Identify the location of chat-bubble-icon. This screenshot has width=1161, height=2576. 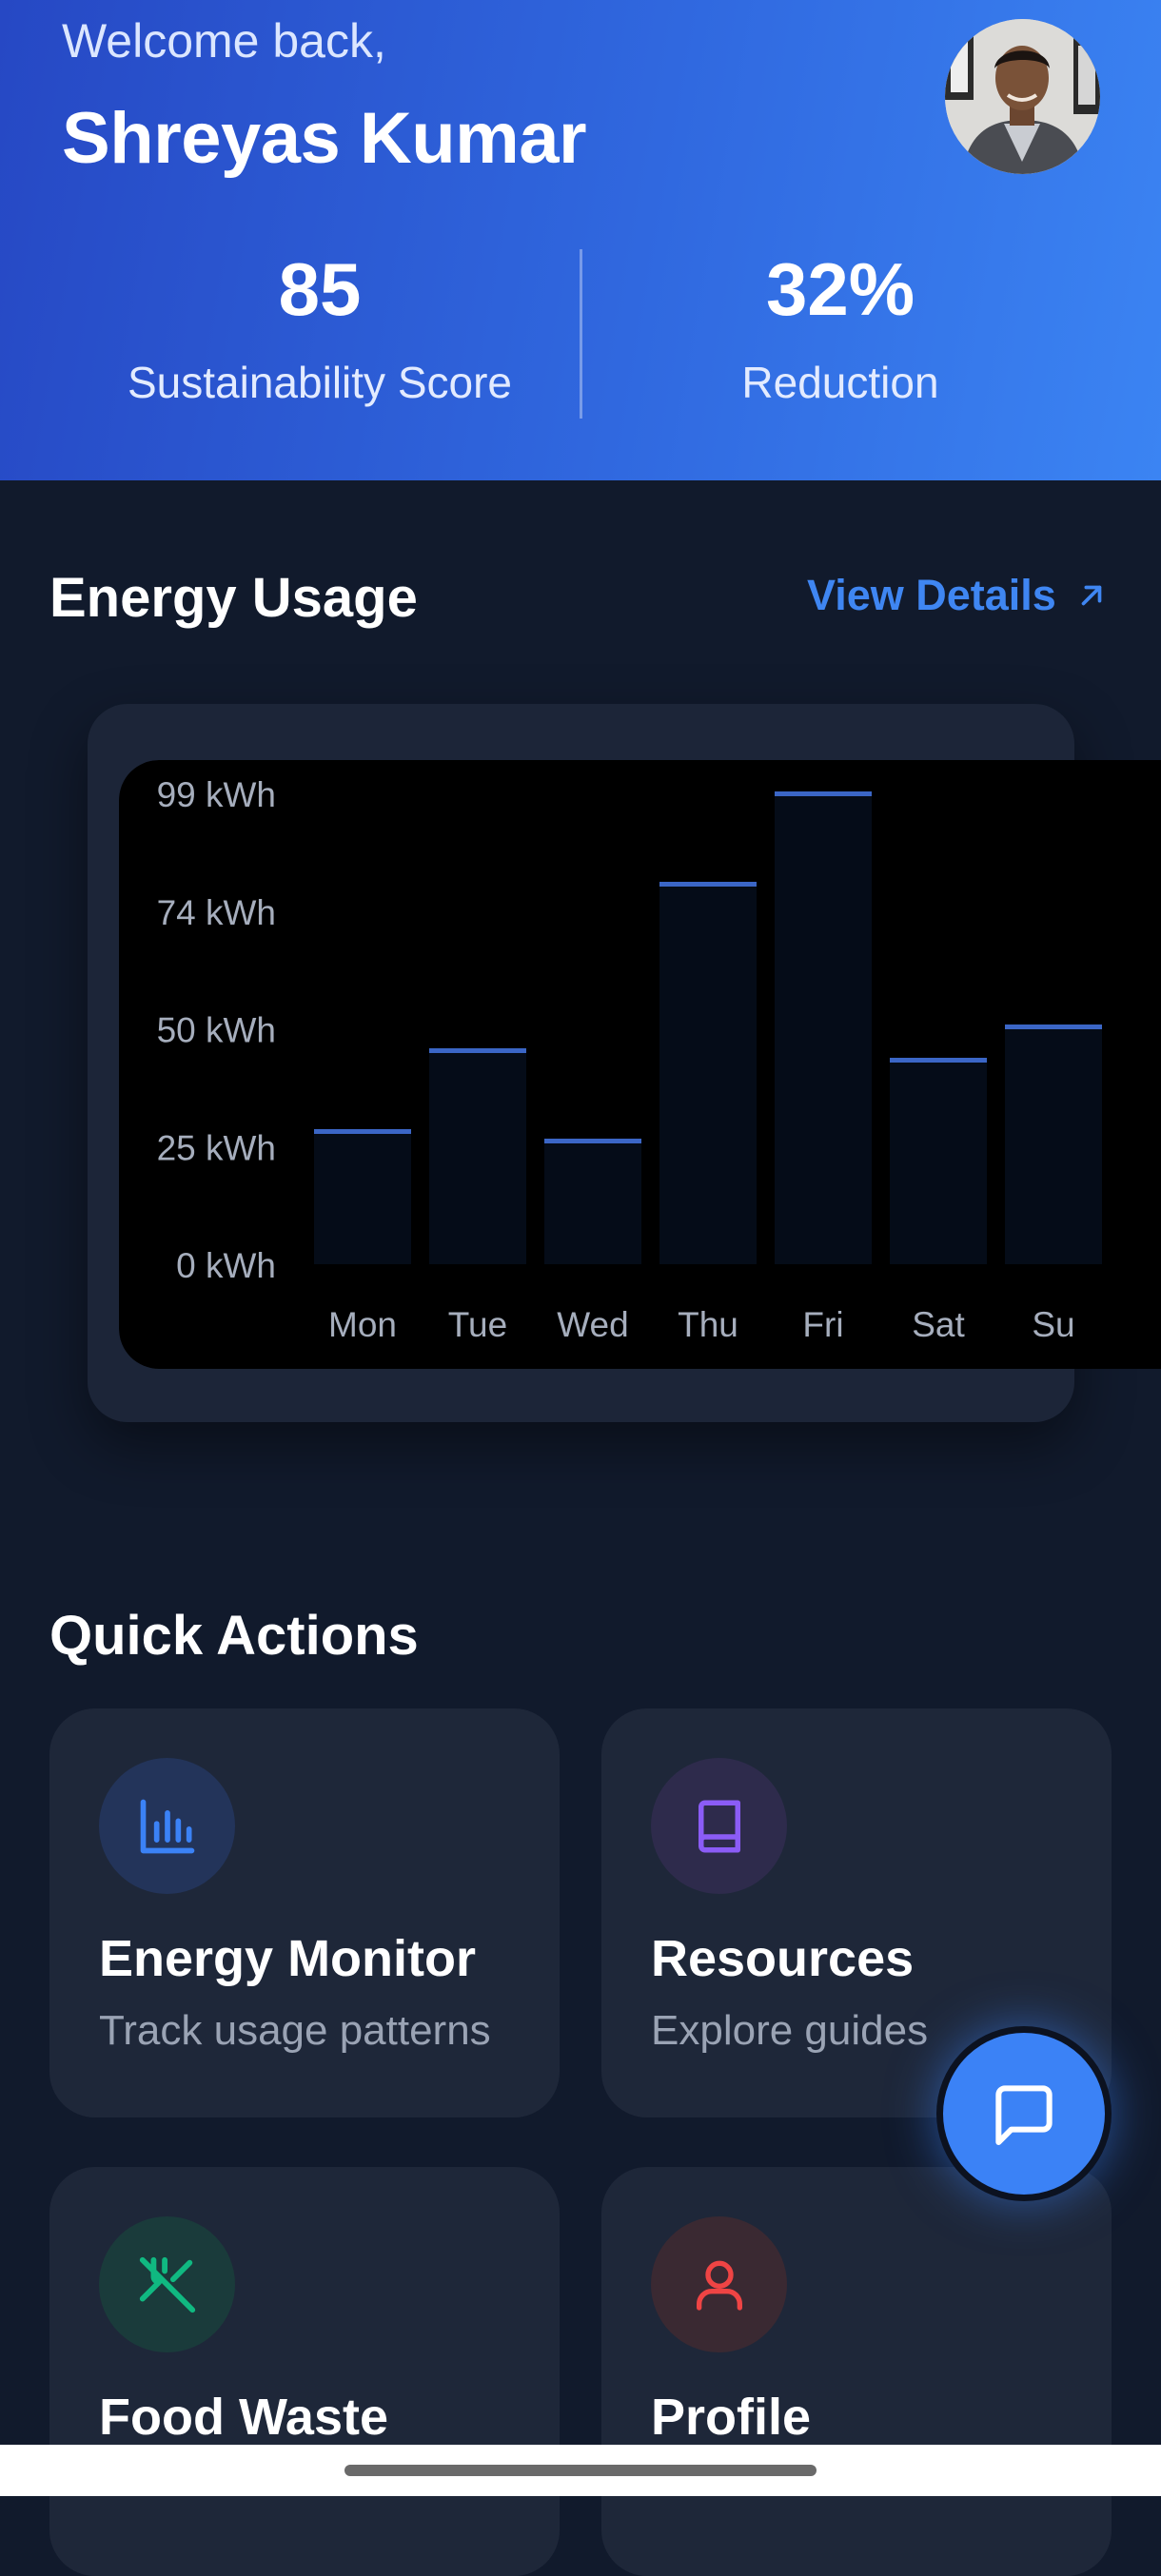
(1024, 2115).